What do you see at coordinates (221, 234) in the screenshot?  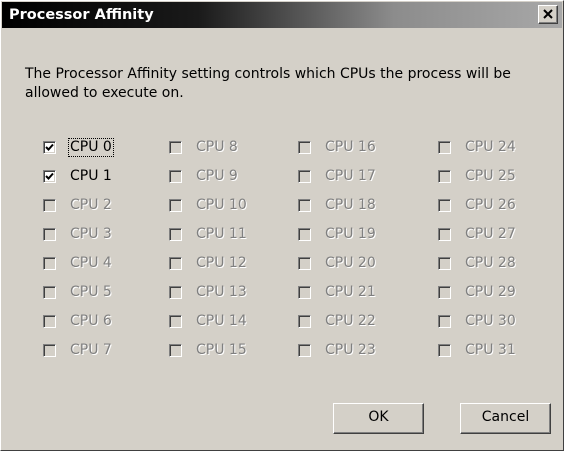 I see `cpu-label: CPU 11` at bounding box center [221, 234].